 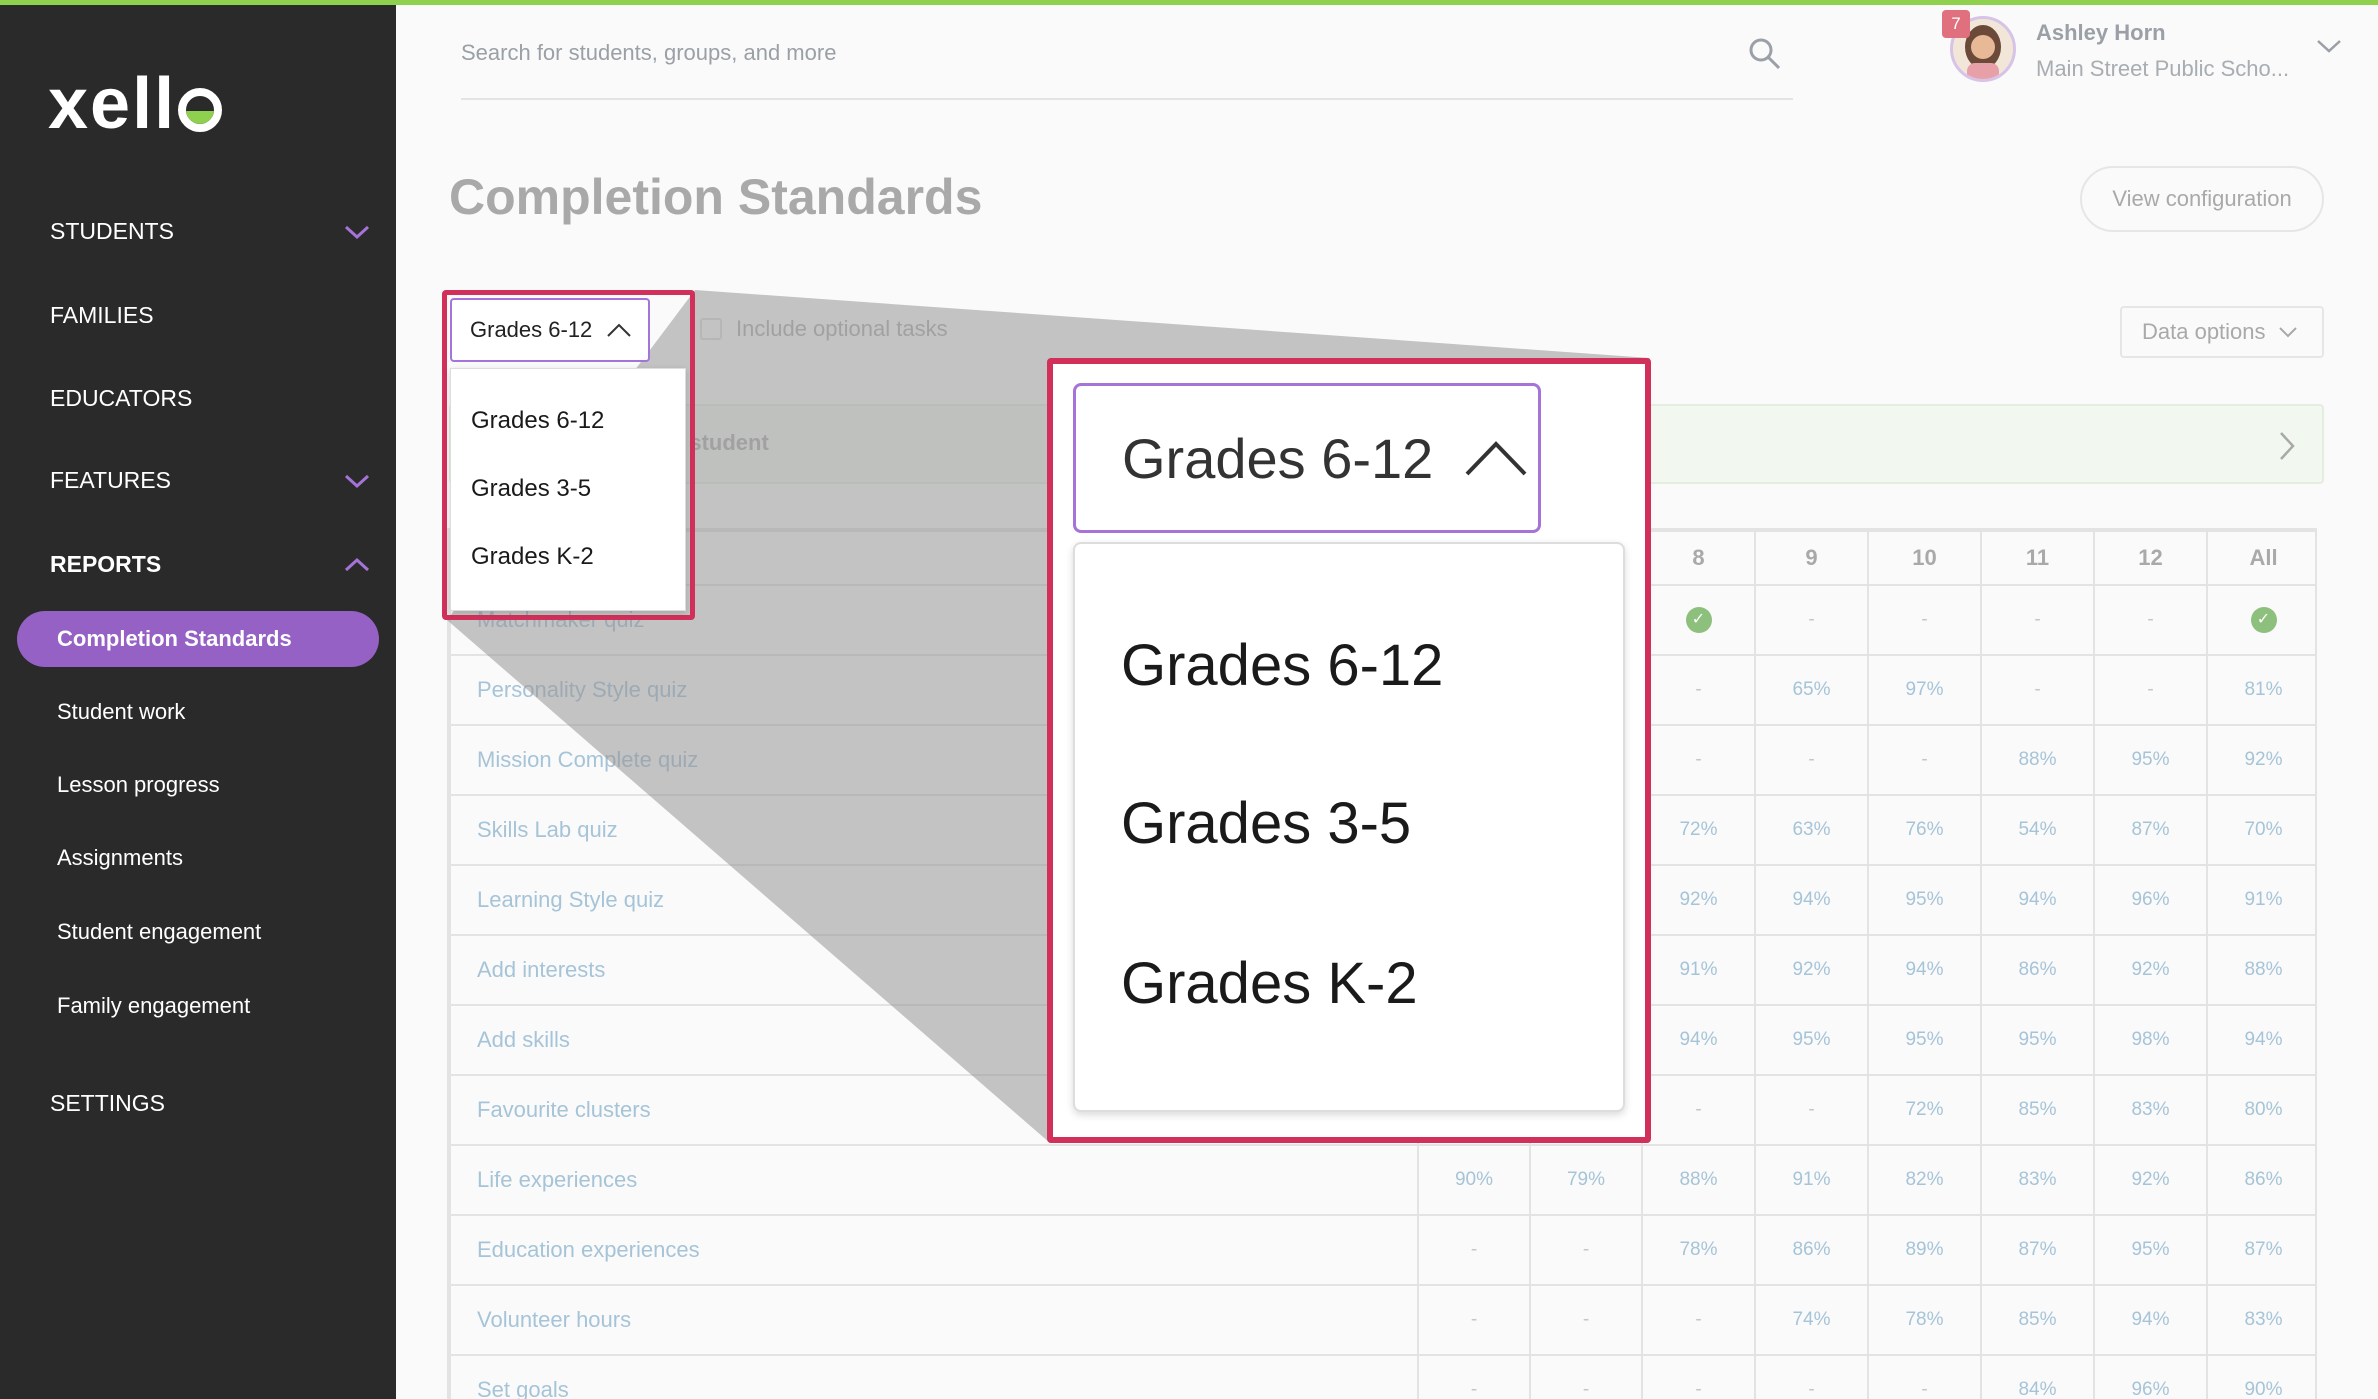 I want to click on sidebar-item-families: FAMILIES, so click(x=210, y=315).